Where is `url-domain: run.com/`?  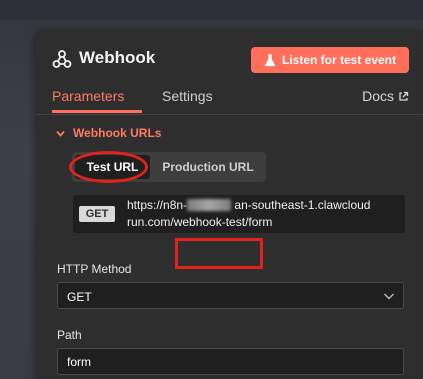
url-domain: run.com/ is located at coordinates (150, 222).